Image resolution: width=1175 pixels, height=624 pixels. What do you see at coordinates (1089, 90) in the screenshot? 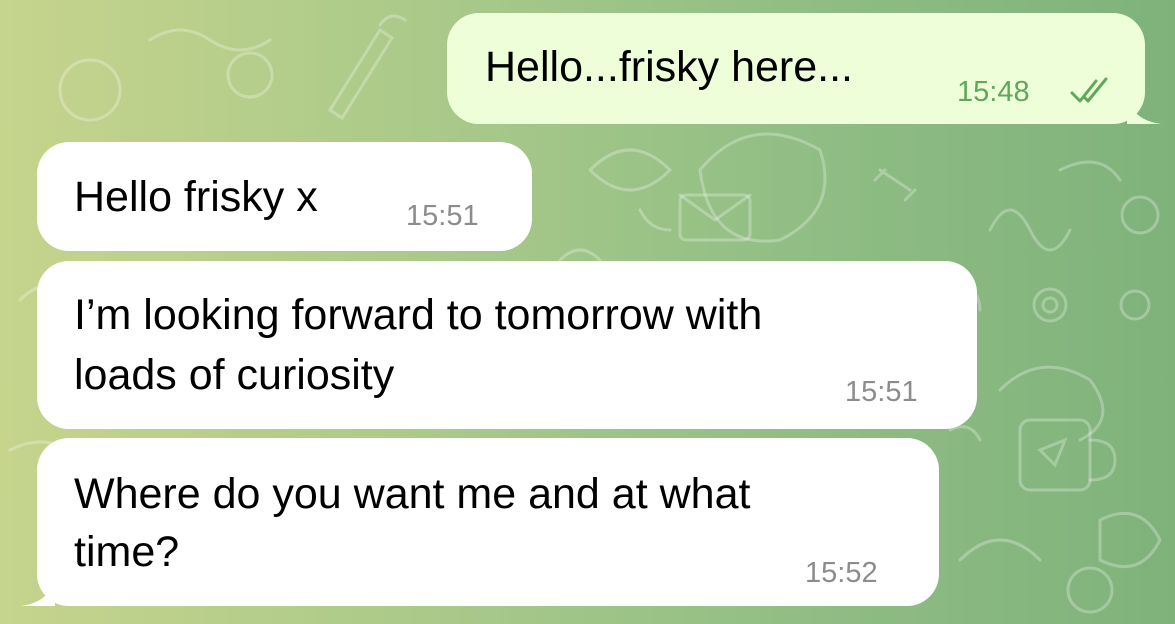
I see `double-check-icon` at bounding box center [1089, 90].